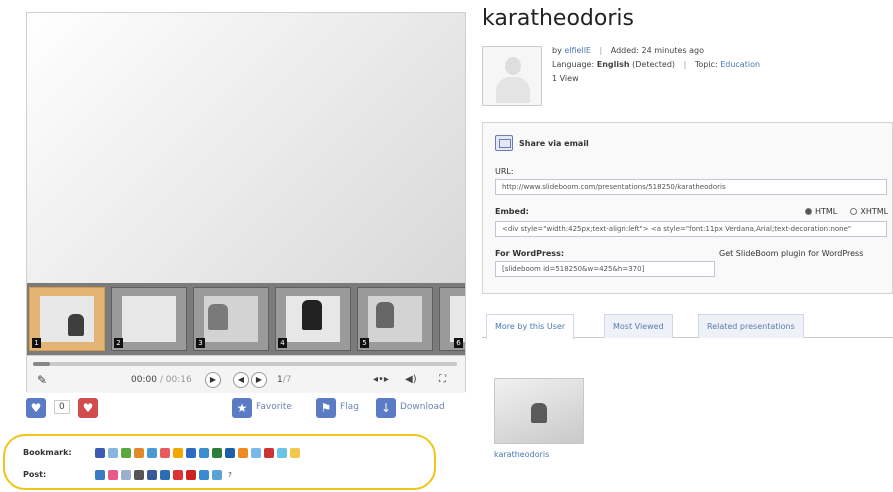  What do you see at coordinates (295, 453) in the screenshot?
I see `more-bookmarks-icon` at bounding box center [295, 453].